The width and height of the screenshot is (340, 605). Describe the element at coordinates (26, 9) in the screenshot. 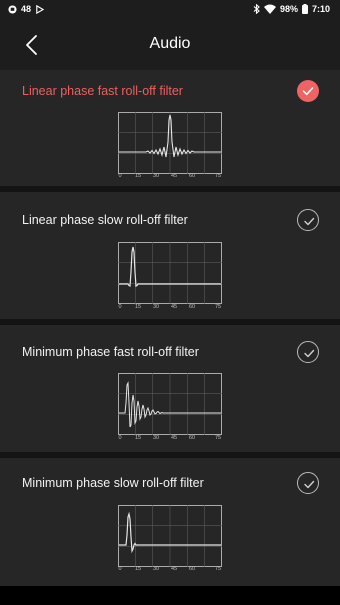

I see `notification-count: 48` at that location.